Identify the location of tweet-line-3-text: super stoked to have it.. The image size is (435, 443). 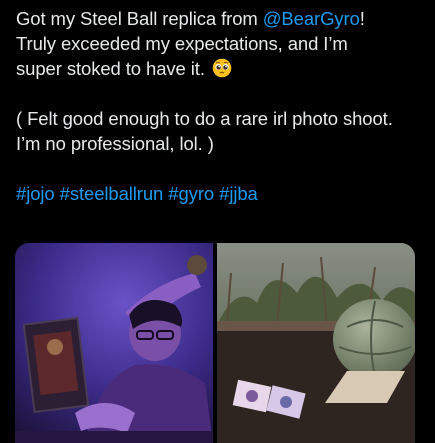
(110, 68).